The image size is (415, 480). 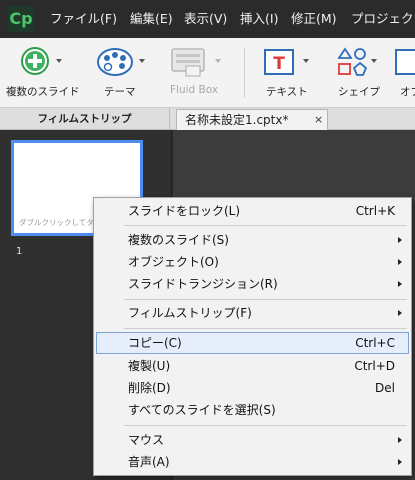 I want to click on toolbar: 複数のスライド テーマ Fluid Box T テキスト シェイプ オ, so click(x=207, y=73).